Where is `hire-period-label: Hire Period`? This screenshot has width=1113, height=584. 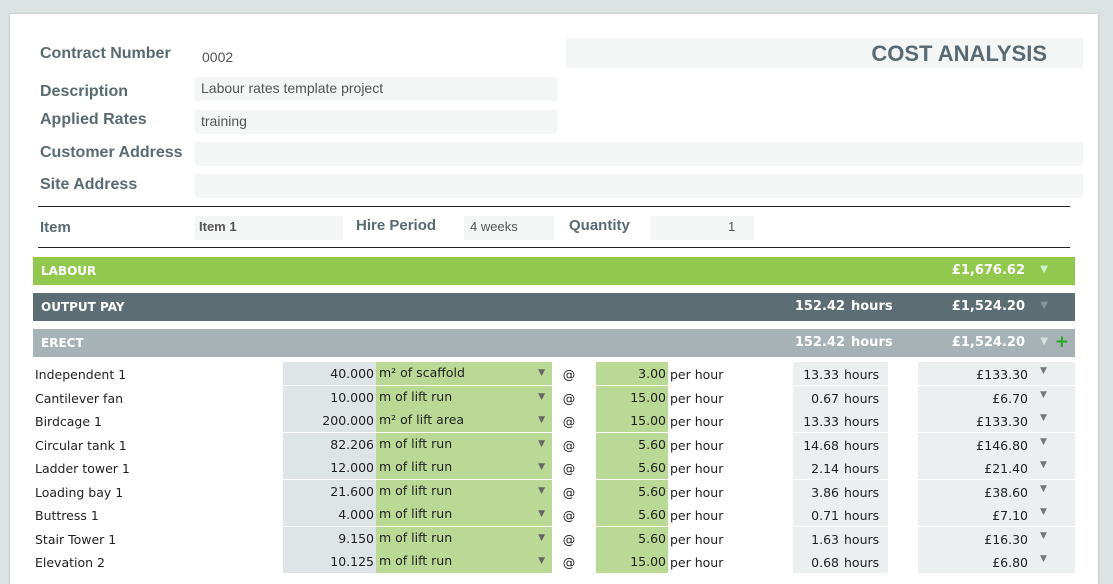
hire-period-label: Hire Period is located at coordinates (396, 225).